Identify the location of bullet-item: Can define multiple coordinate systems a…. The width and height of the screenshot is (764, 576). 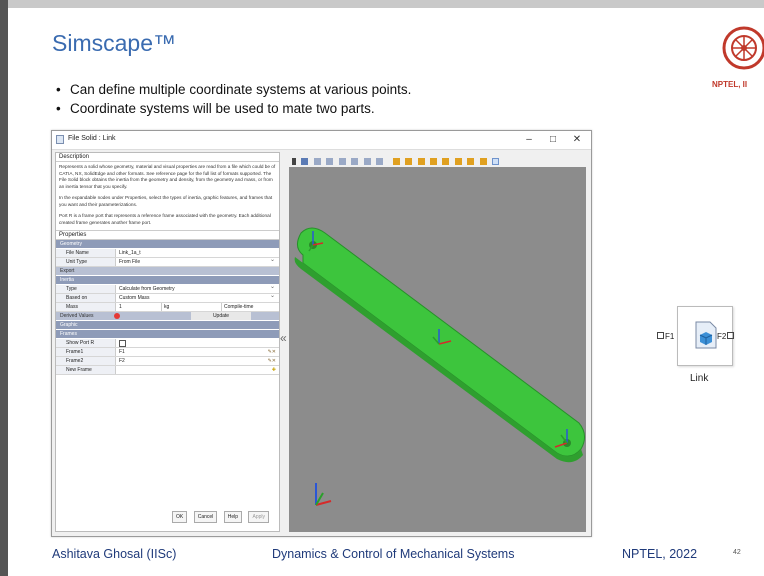
(240, 89).